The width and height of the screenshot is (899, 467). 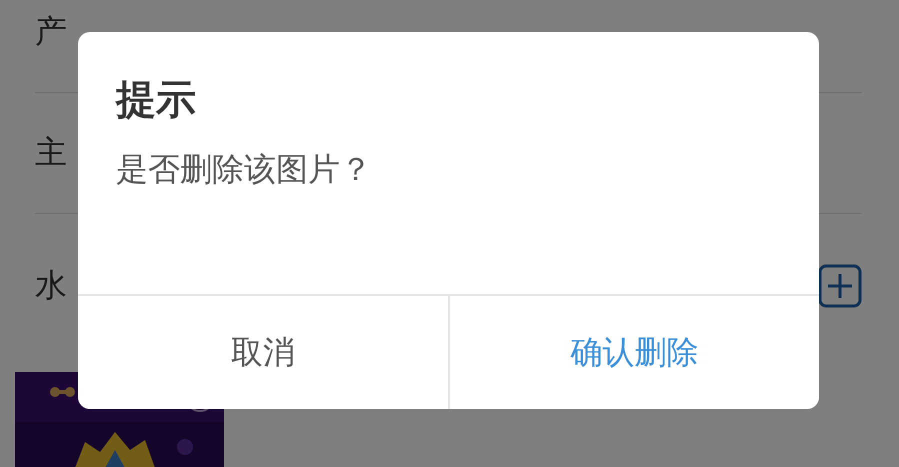 What do you see at coordinates (51, 31) in the screenshot?
I see `field-label: 产` at bounding box center [51, 31].